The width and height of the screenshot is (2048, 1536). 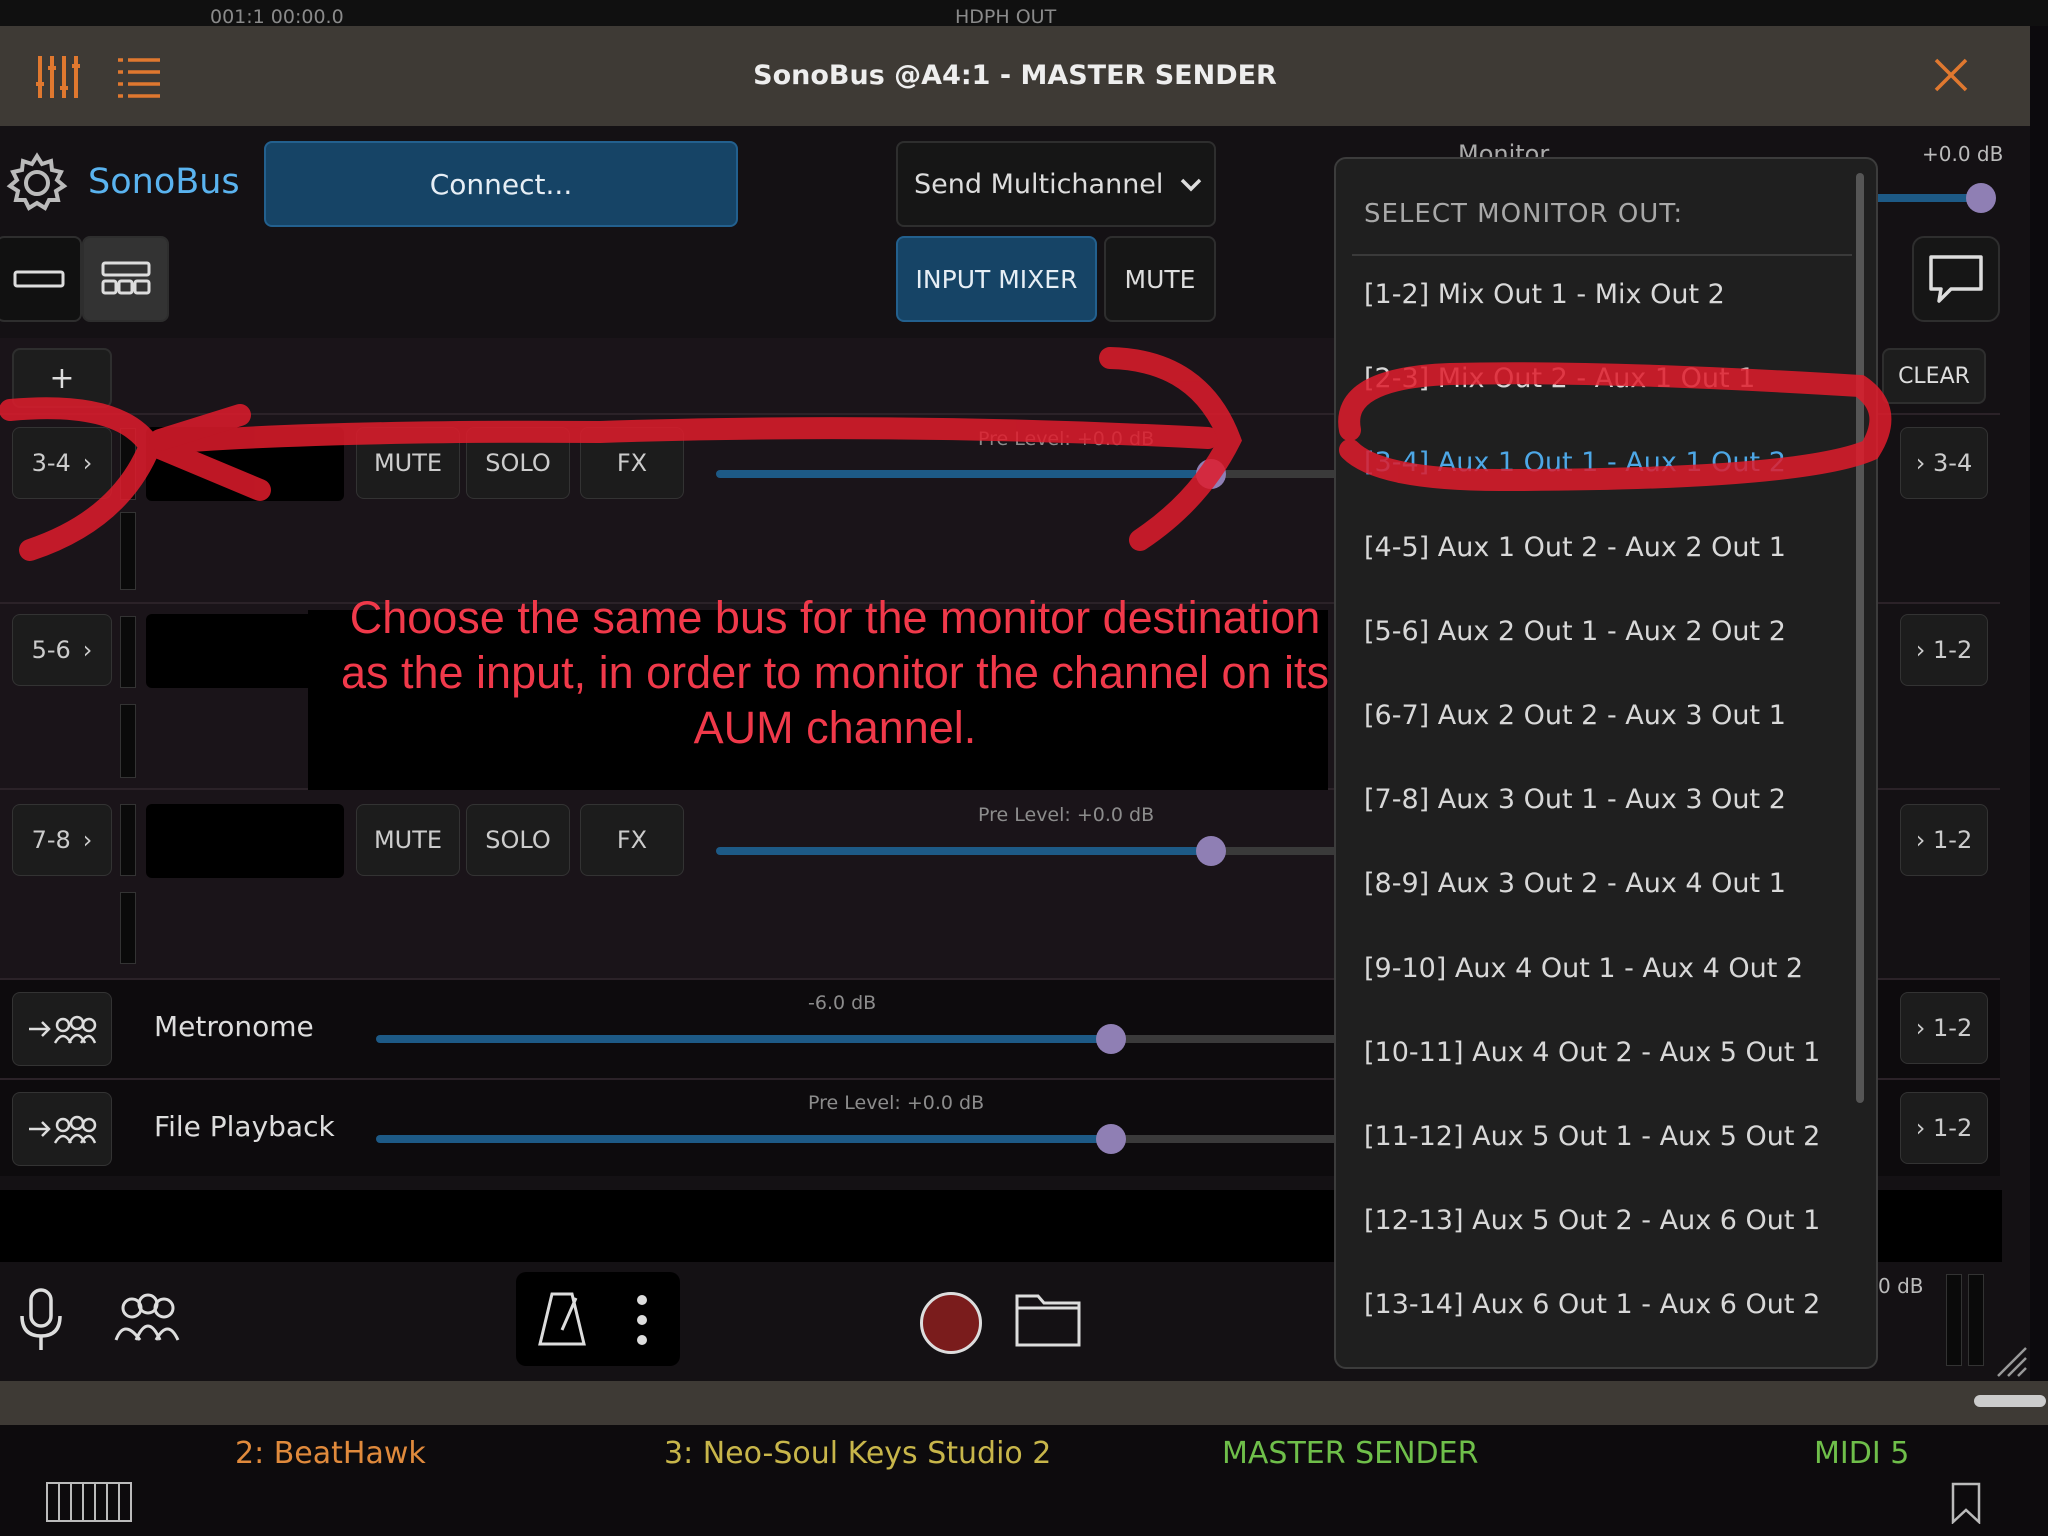 I want to click on dest-label: 3-4, so click(x=1953, y=463).